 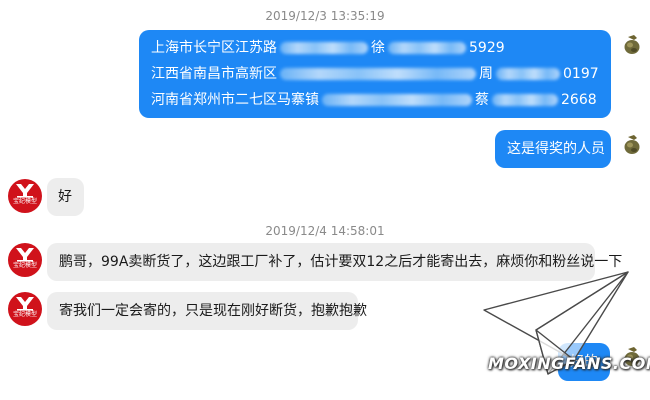 I want to click on incoming-message: 寄我们一定会寄的，只是现在刚好断货，抱歉抱歉, so click(x=207, y=311).